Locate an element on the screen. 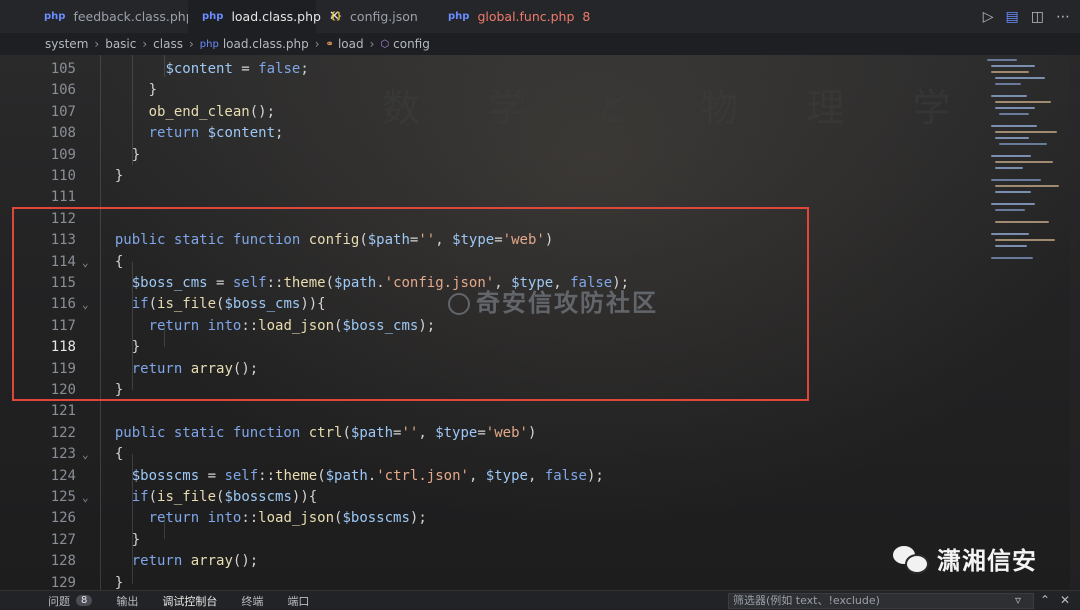 Image resolution: width=1080 pixels, height=610 pixels. tab-terminal: 终端 is located at coordinates (252, 601).